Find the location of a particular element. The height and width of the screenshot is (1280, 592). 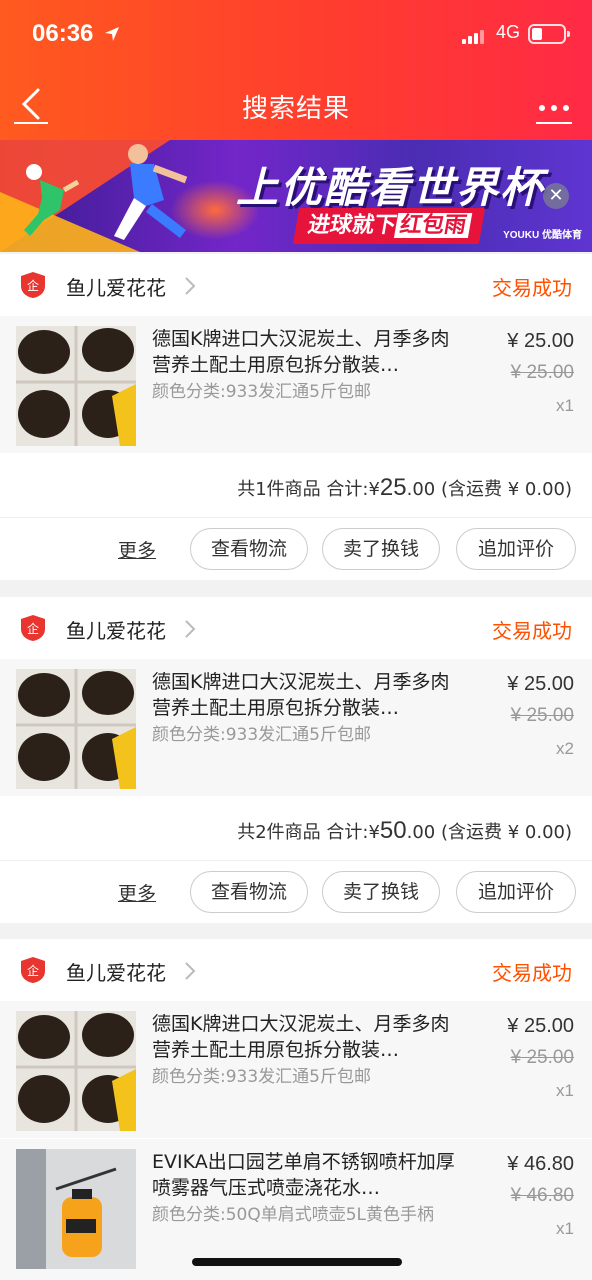

network-type: 4G is located at coordinates (508, 32).